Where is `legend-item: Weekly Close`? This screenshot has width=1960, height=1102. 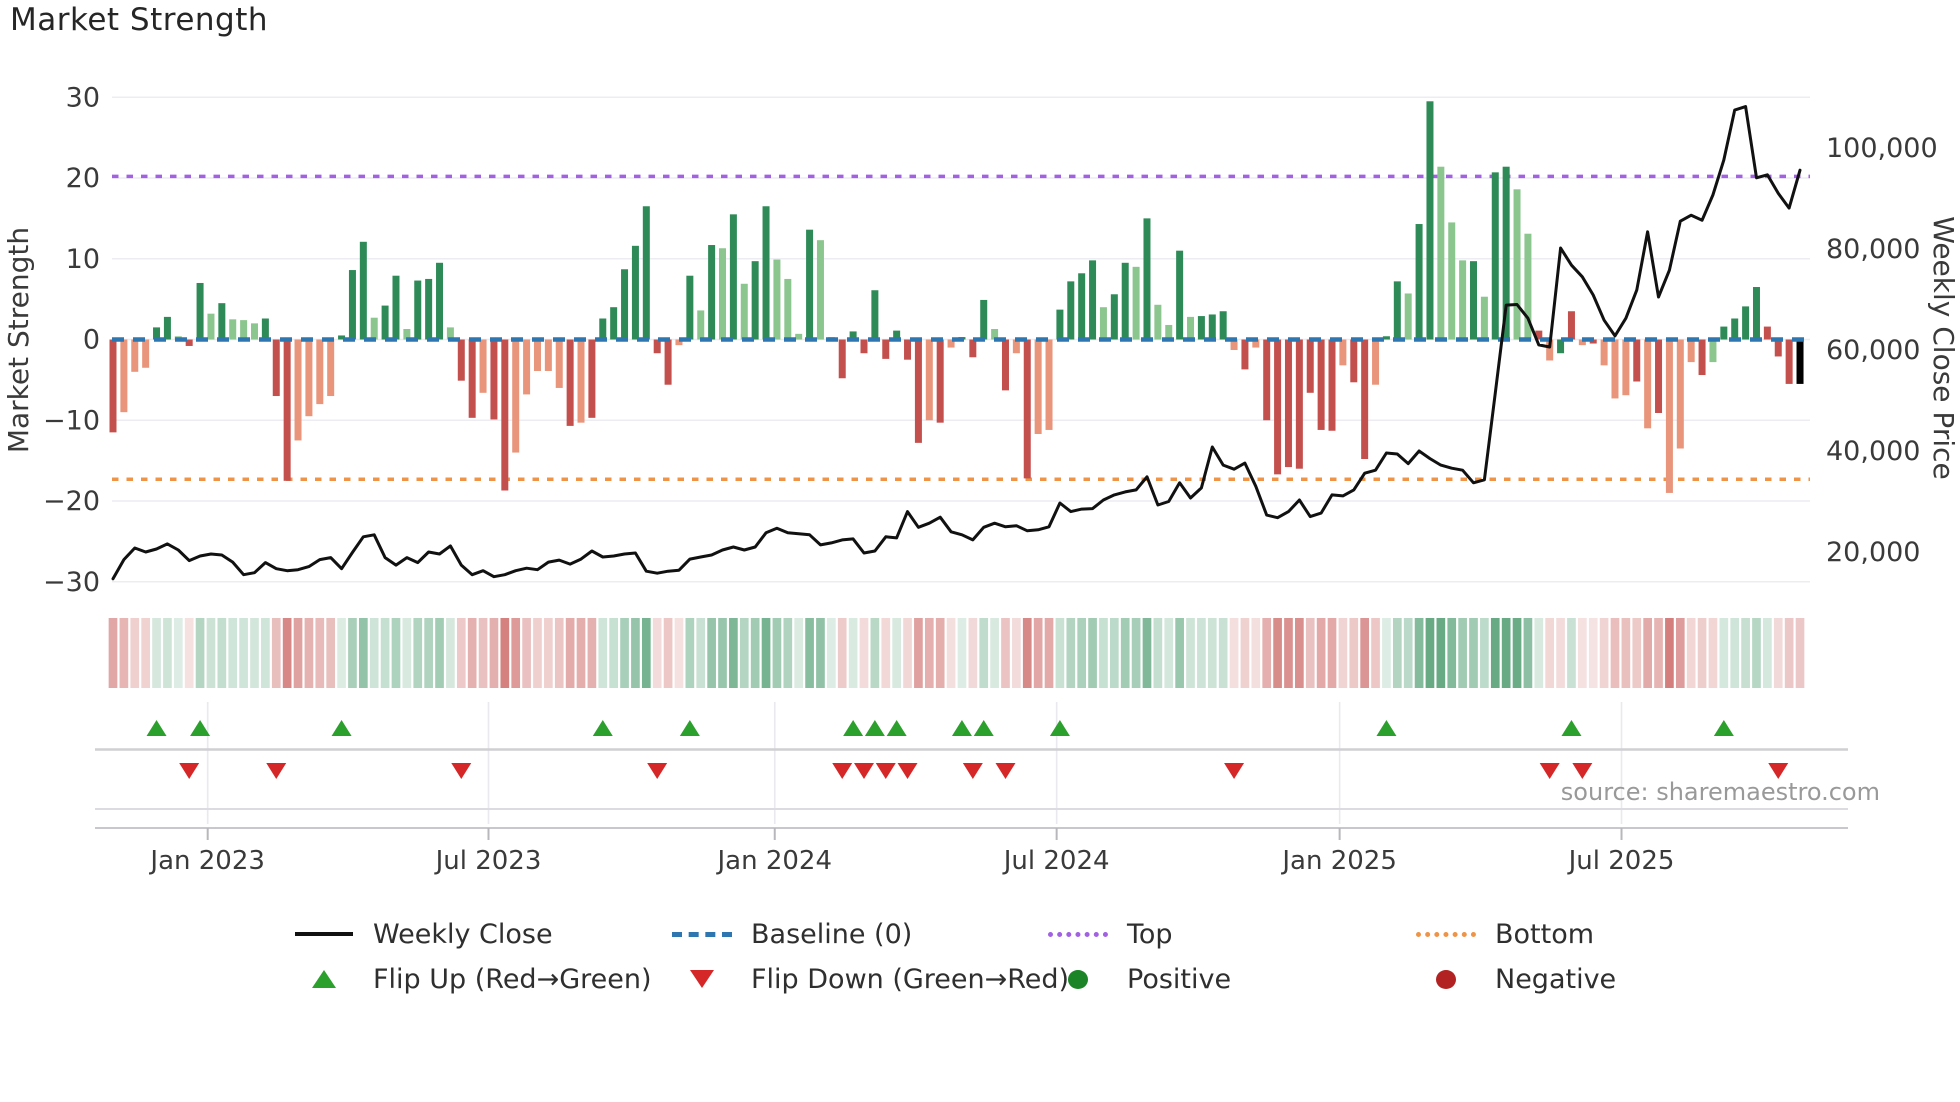
legend-item: Weekly Close is located at coordinates (481, 934).